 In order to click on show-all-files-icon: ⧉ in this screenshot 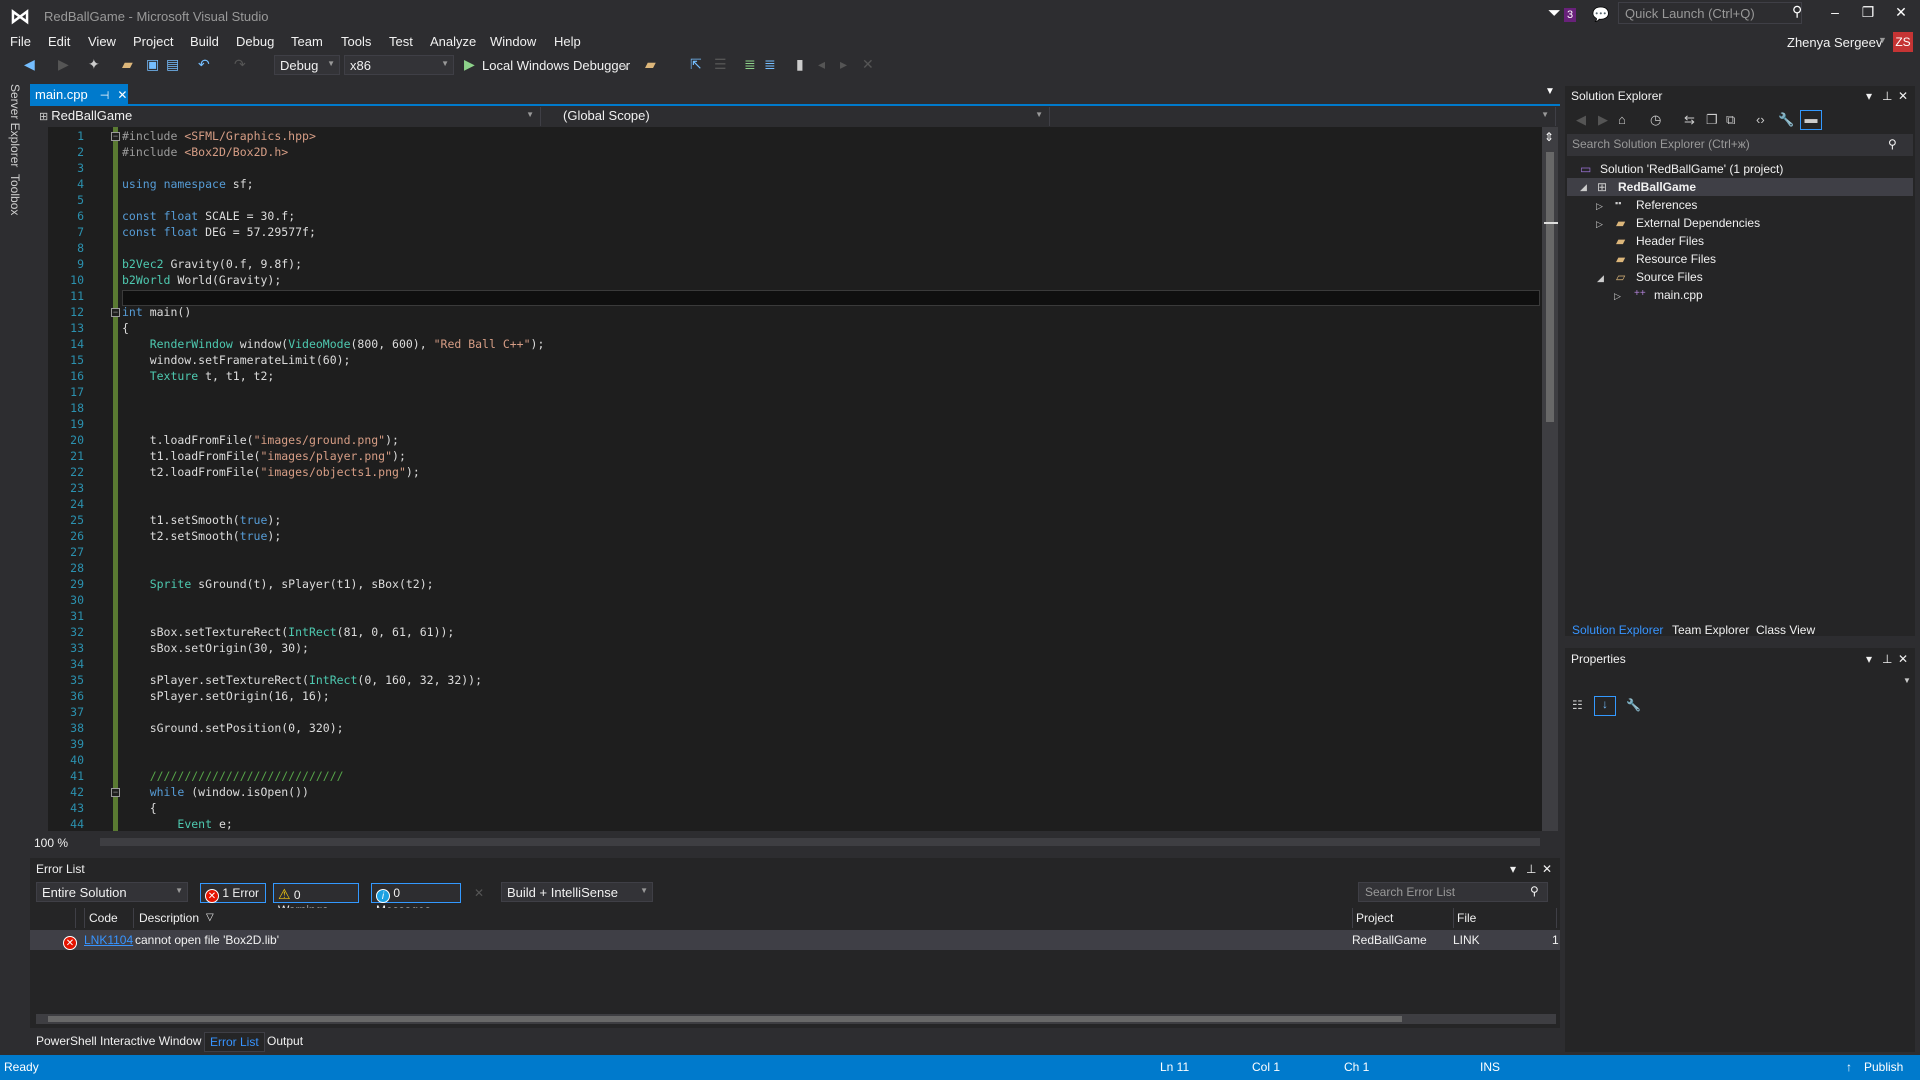, I will do `click(1730, 120)`.